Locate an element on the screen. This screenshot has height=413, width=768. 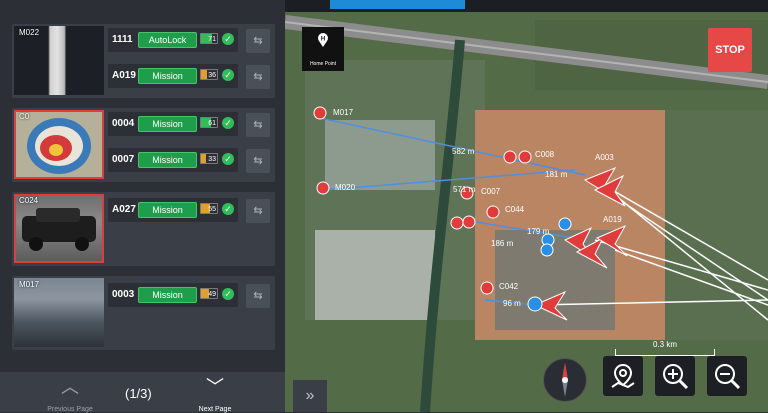
drone-row: A027 Mission 55 ✓ is located at coordinates (173, 210).